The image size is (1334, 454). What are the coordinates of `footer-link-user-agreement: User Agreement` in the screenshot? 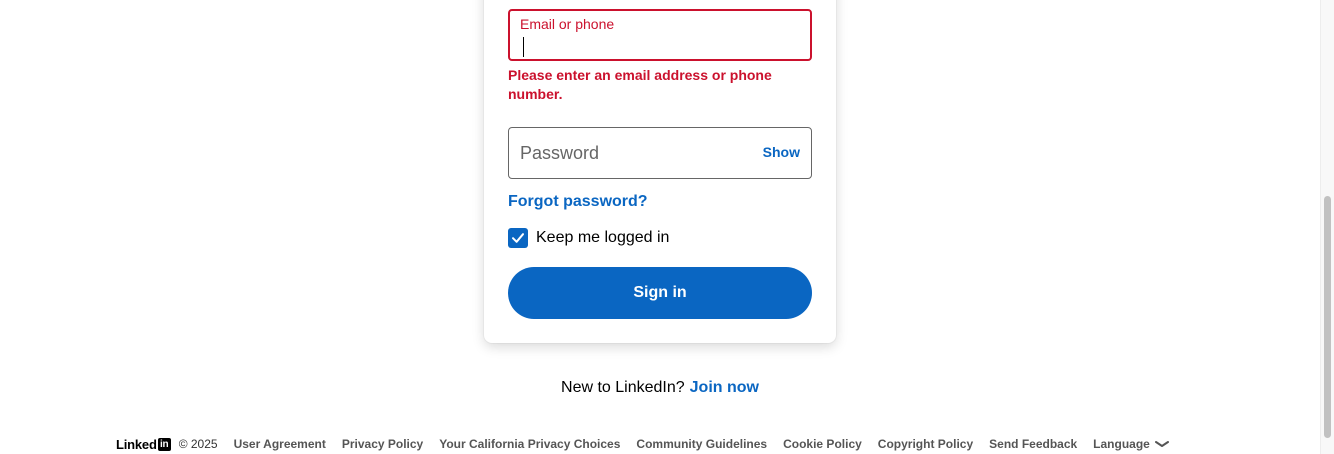 It's located at (280, 444).